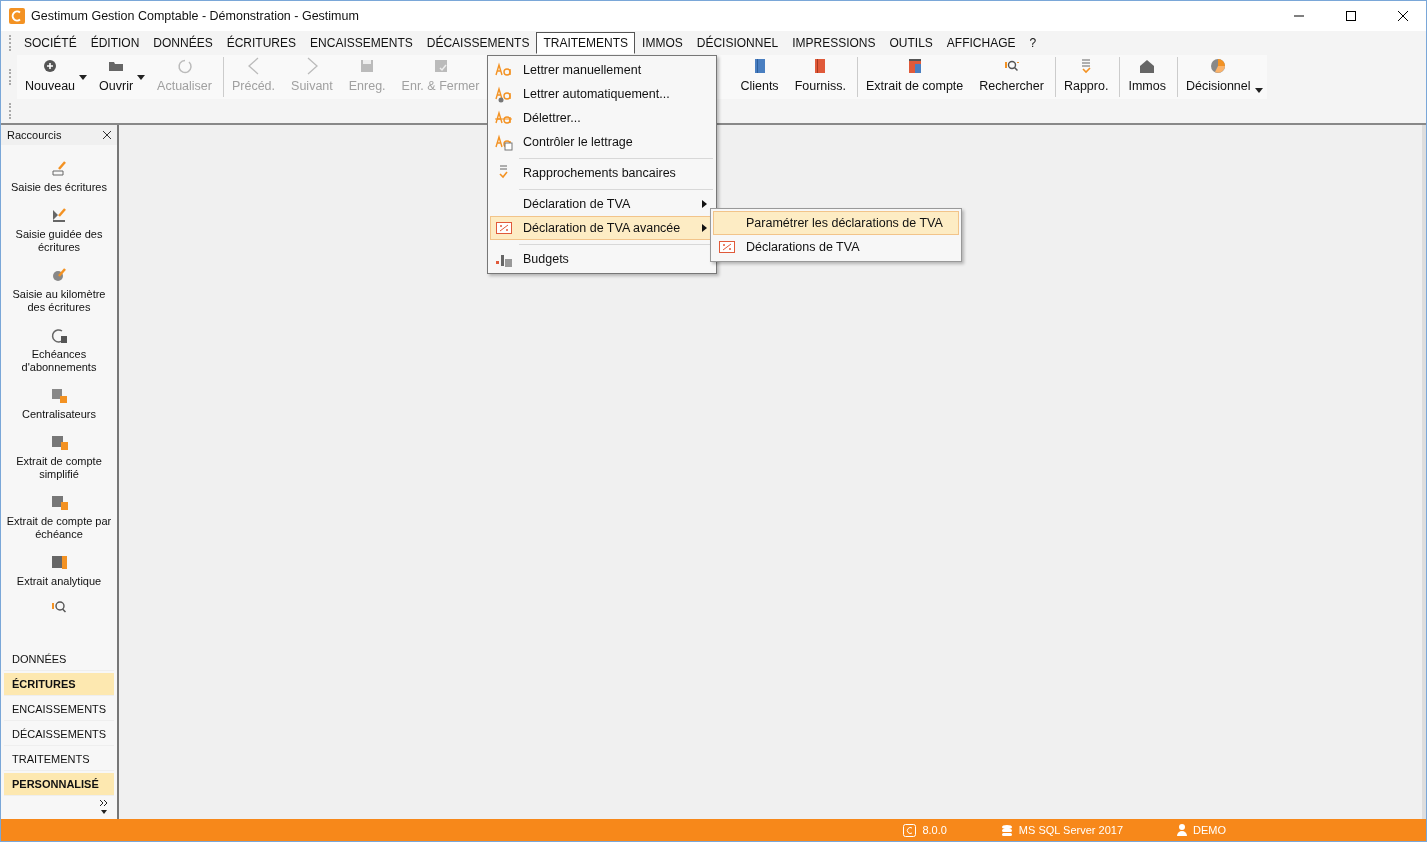 Image resolution: width=1427 pixels, height=842 pixels. What do you see at coordinates (361, 43) in the screenshot?
I see `menu-item: ENCAISSEMENTS` at bounding box center [361, 43].